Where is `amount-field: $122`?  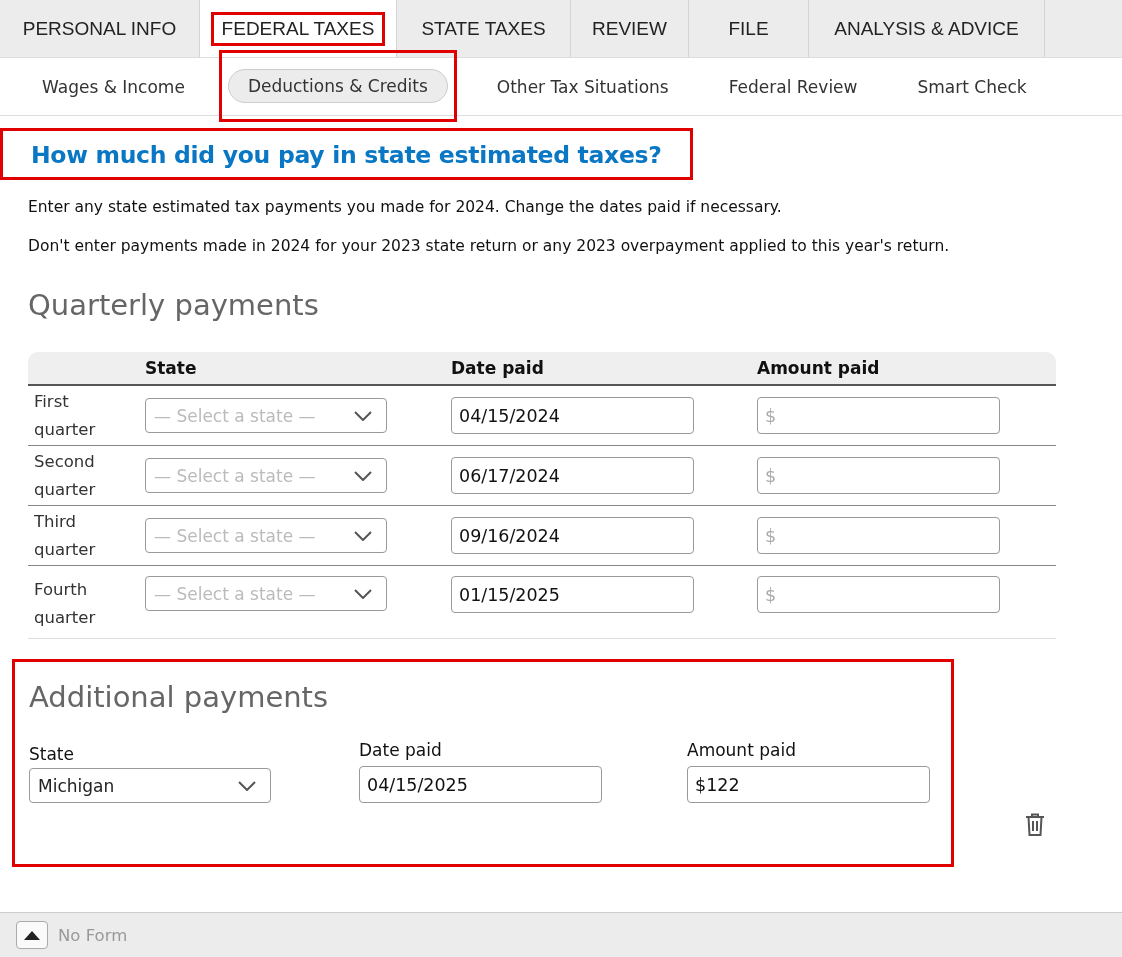
amount-field: $122 is located at coordinates (808, 784).